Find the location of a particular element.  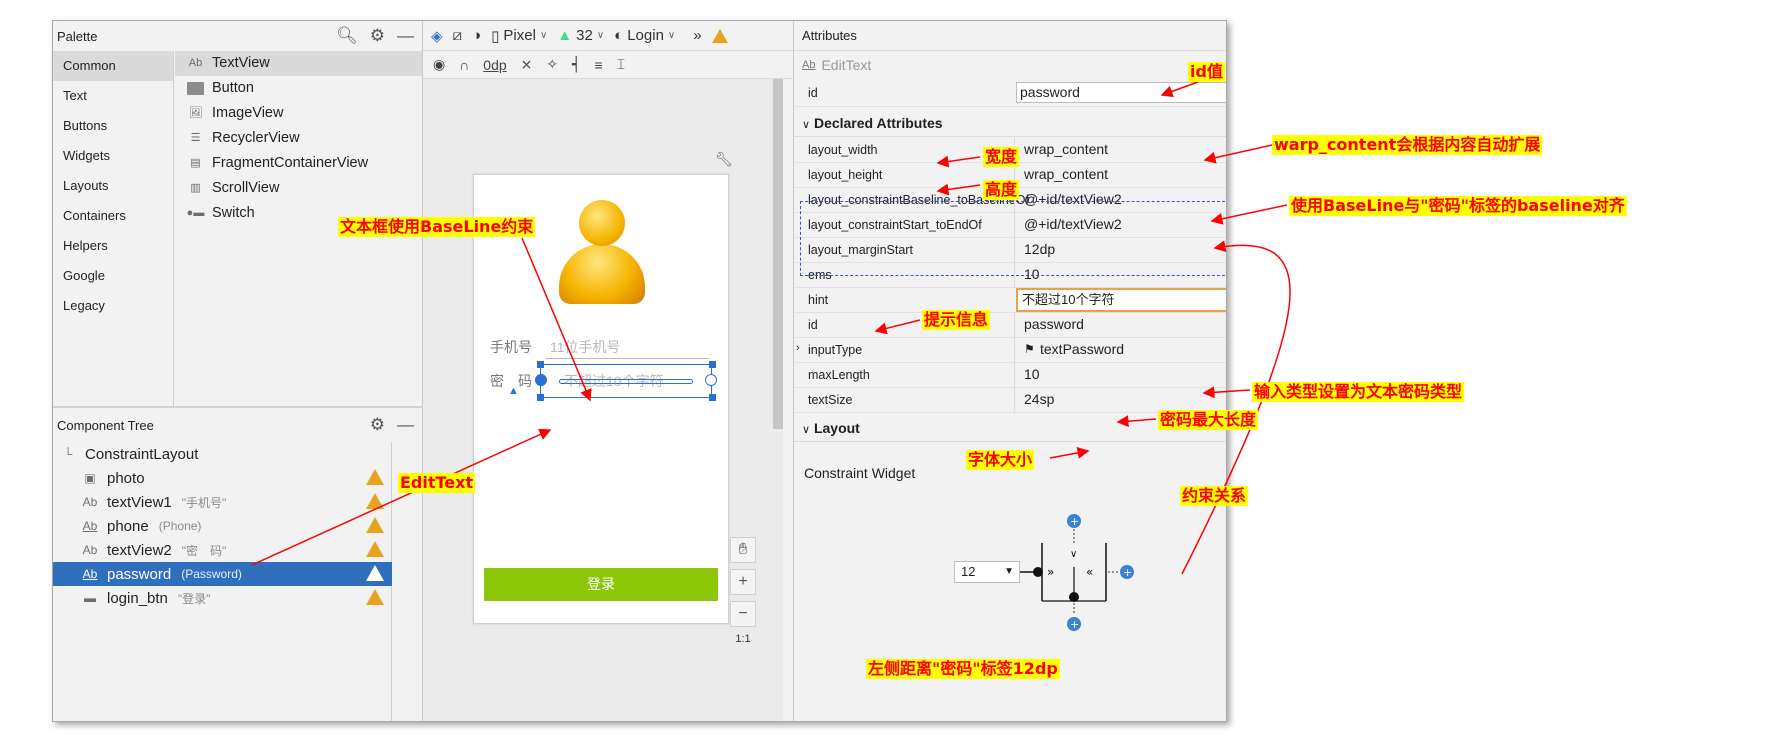

night-icon: ◑ is located at coordinates (477, 35).